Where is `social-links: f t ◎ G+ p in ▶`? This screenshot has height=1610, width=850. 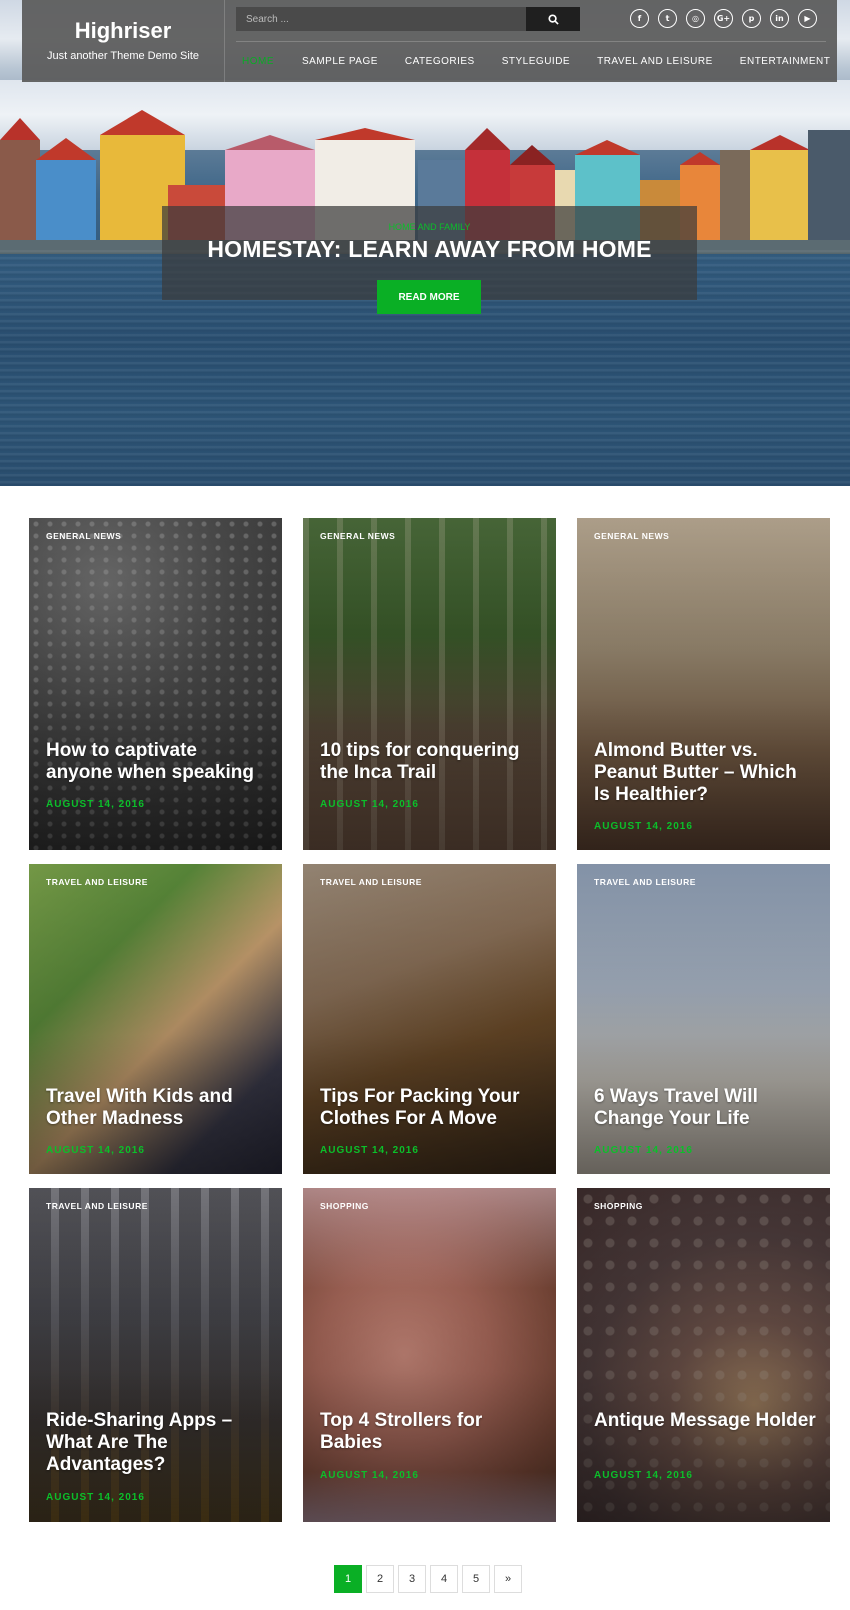 social-links: f t ◎ G+ p in ▶ is located at coordinates (723, 19).